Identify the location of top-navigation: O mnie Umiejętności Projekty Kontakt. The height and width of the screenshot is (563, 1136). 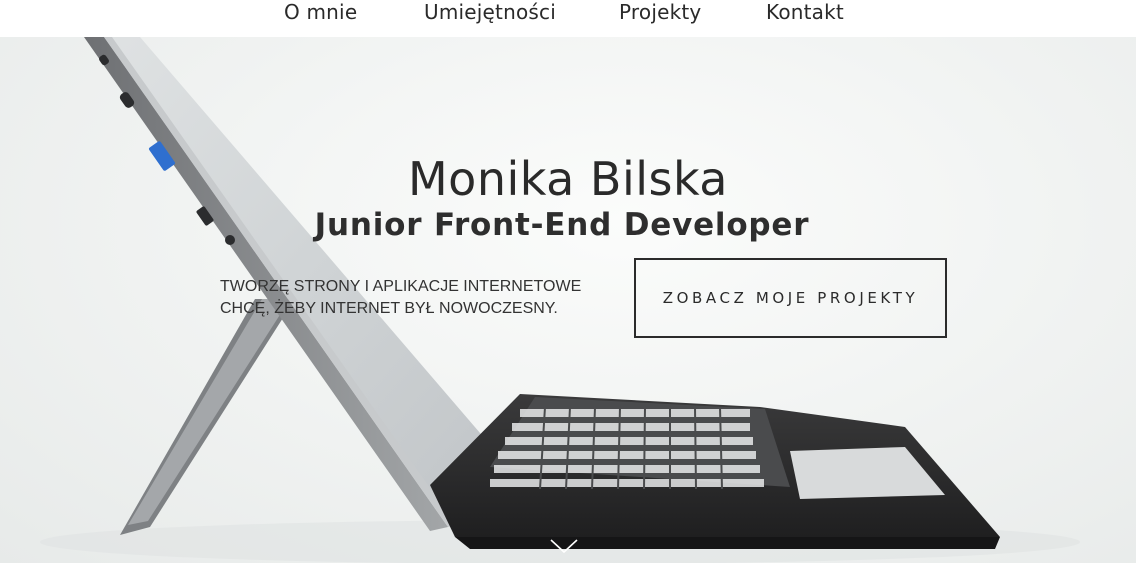
(568, 18).